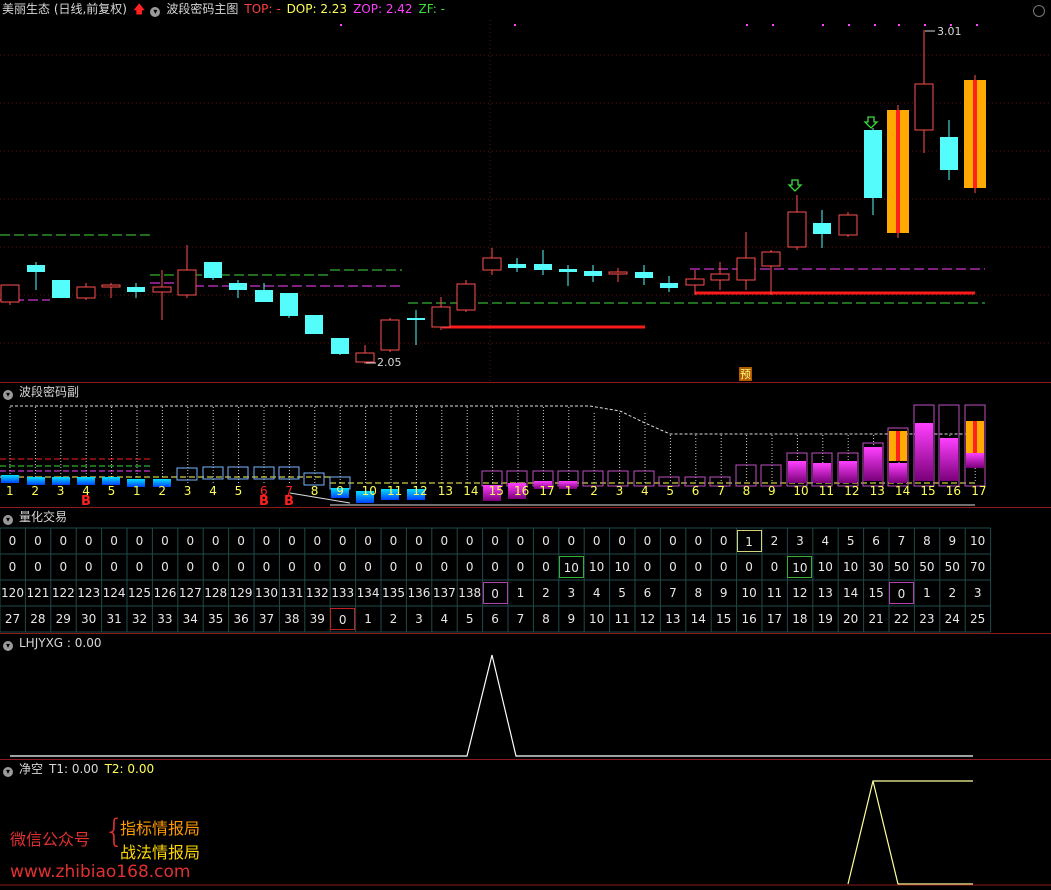 Image resolution: width=1051 pixels, height=890 pixels. Describe the element at coordinates (190, 593) in the screenshot. I see `quant-cell: 127` at that location.